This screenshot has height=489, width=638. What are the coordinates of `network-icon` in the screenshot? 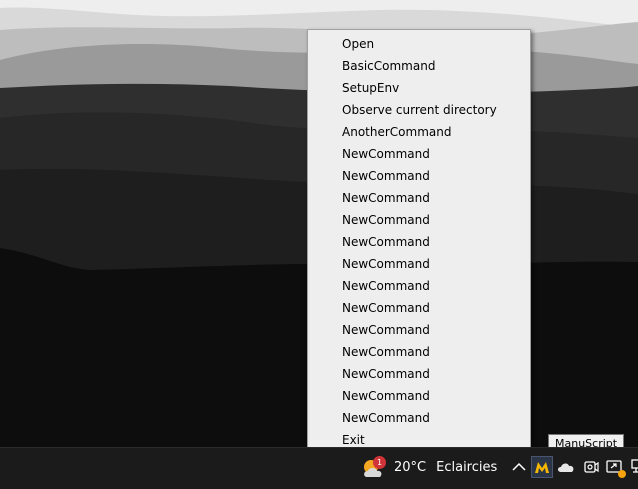 It's located at (632, 467).